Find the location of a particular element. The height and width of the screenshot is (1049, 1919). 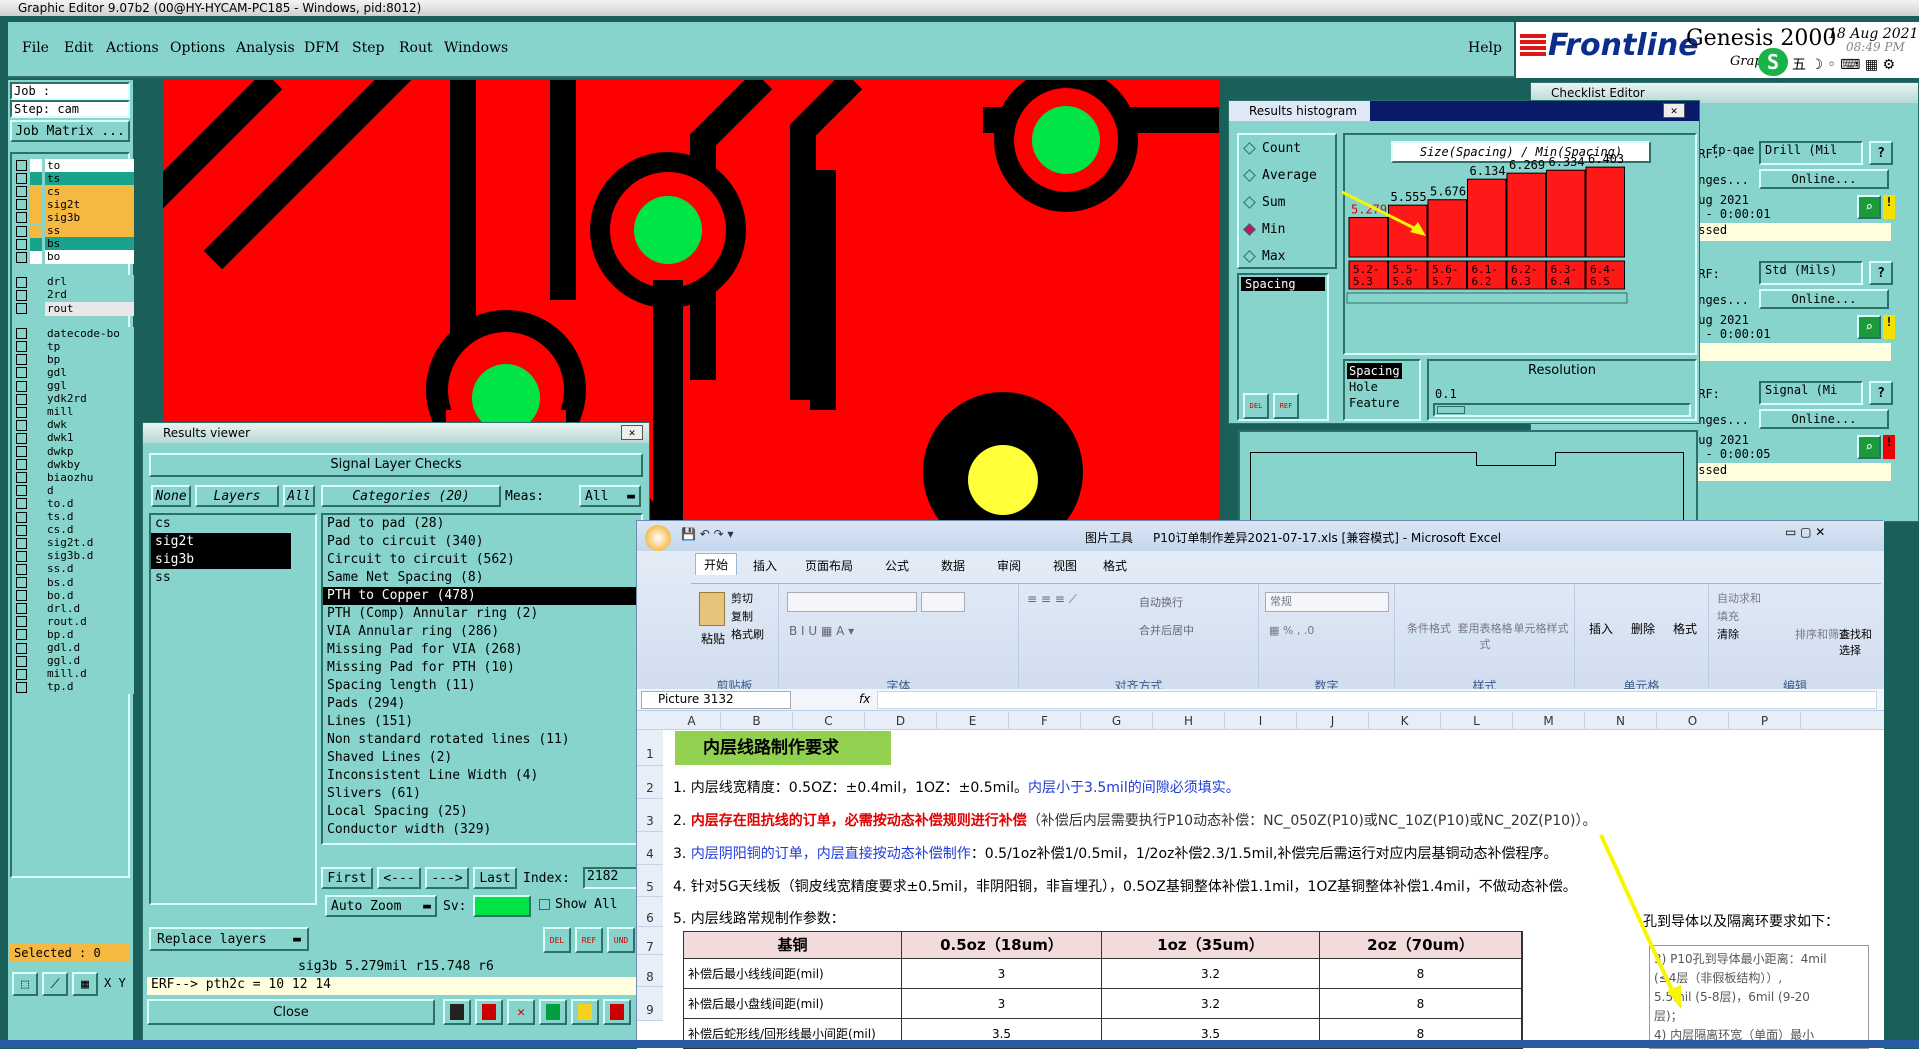

column-header: H is located at coordinates (1189, 721).